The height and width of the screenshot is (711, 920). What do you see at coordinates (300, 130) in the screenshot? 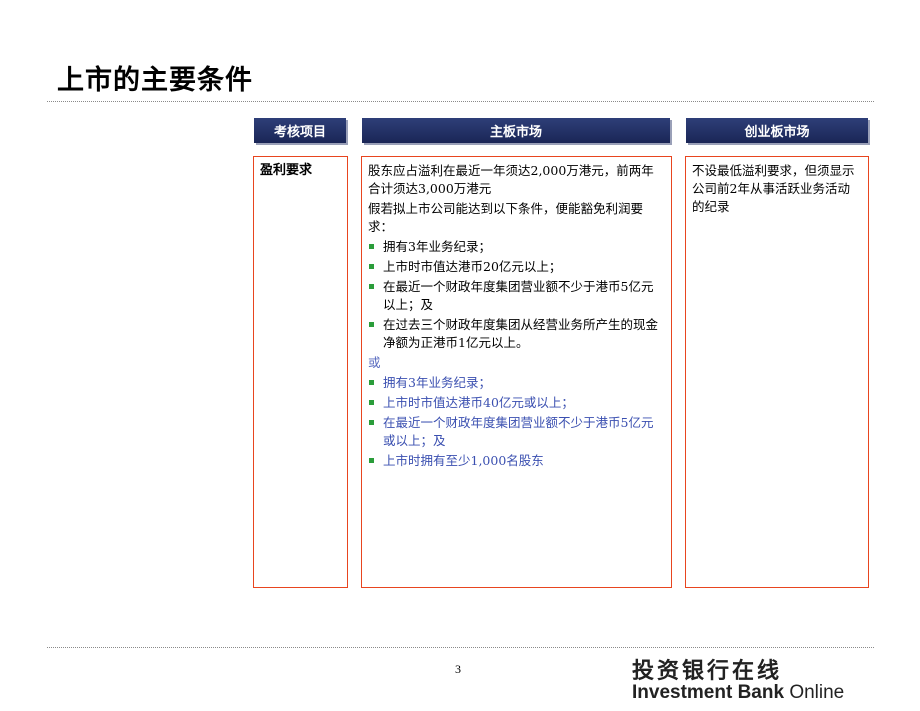
I see `header-criteria: 考核项目` at bounding box center [300, 130].